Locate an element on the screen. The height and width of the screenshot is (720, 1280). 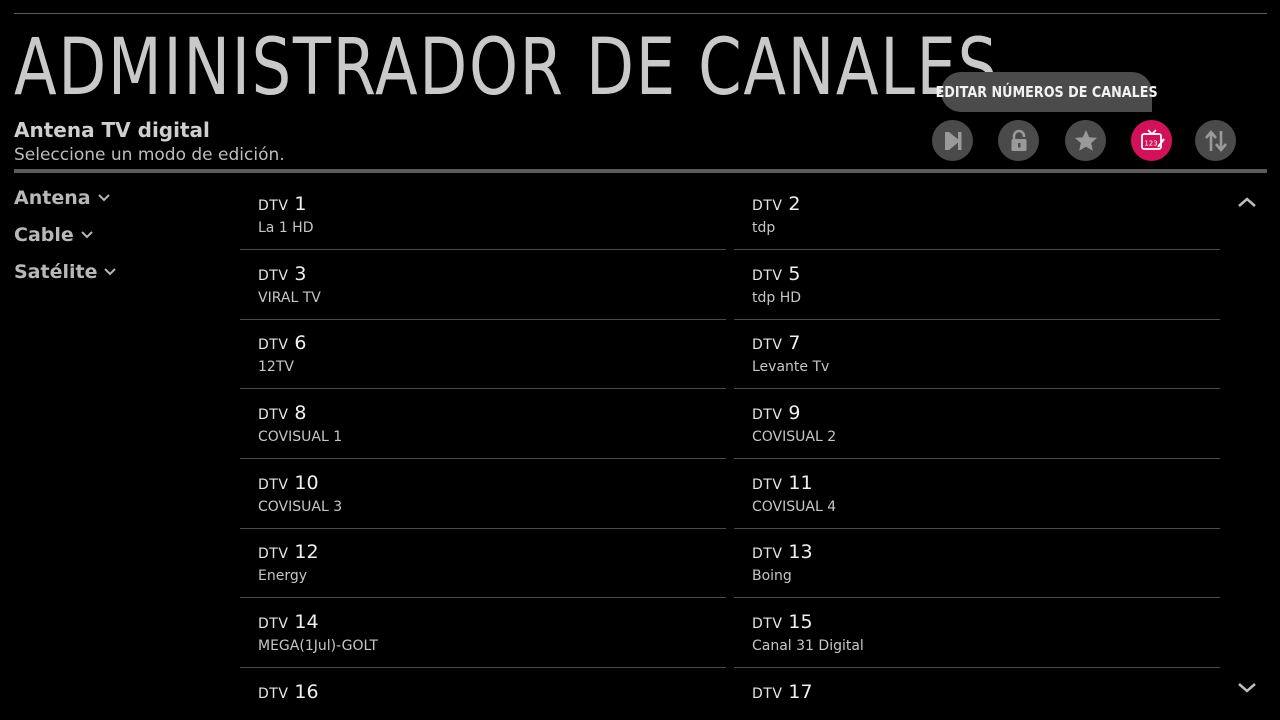
channel-number: 8 is located at coordinates (300, 413).